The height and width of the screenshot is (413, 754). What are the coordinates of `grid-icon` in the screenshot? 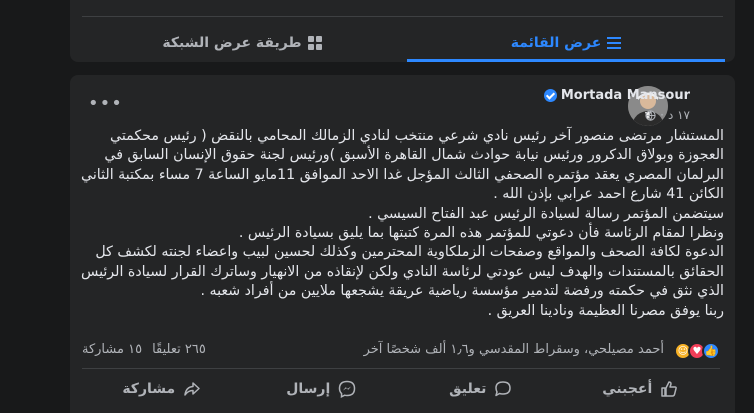 It's located at (314, 43).